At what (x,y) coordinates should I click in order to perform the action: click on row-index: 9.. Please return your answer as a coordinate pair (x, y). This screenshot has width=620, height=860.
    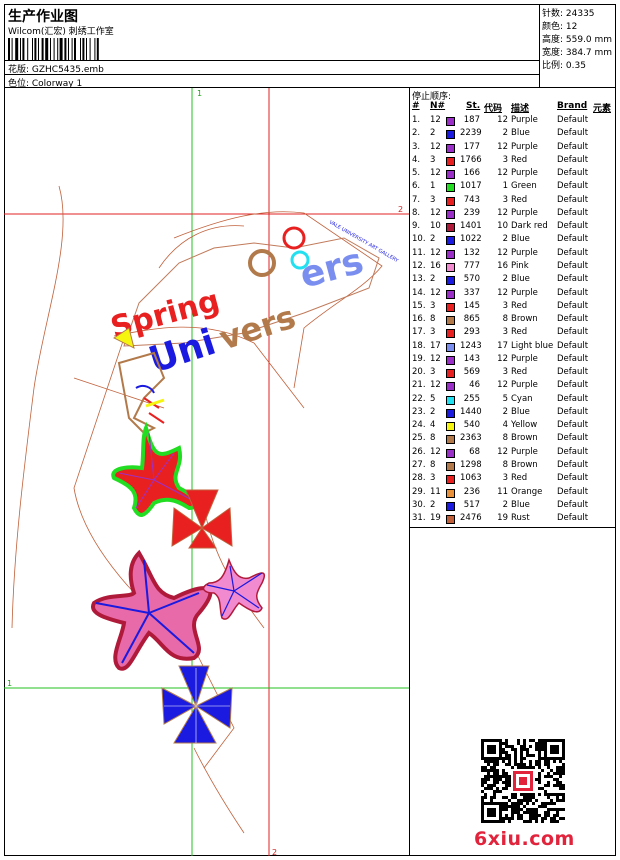
    Looking at the image, I should click on (416, 226).